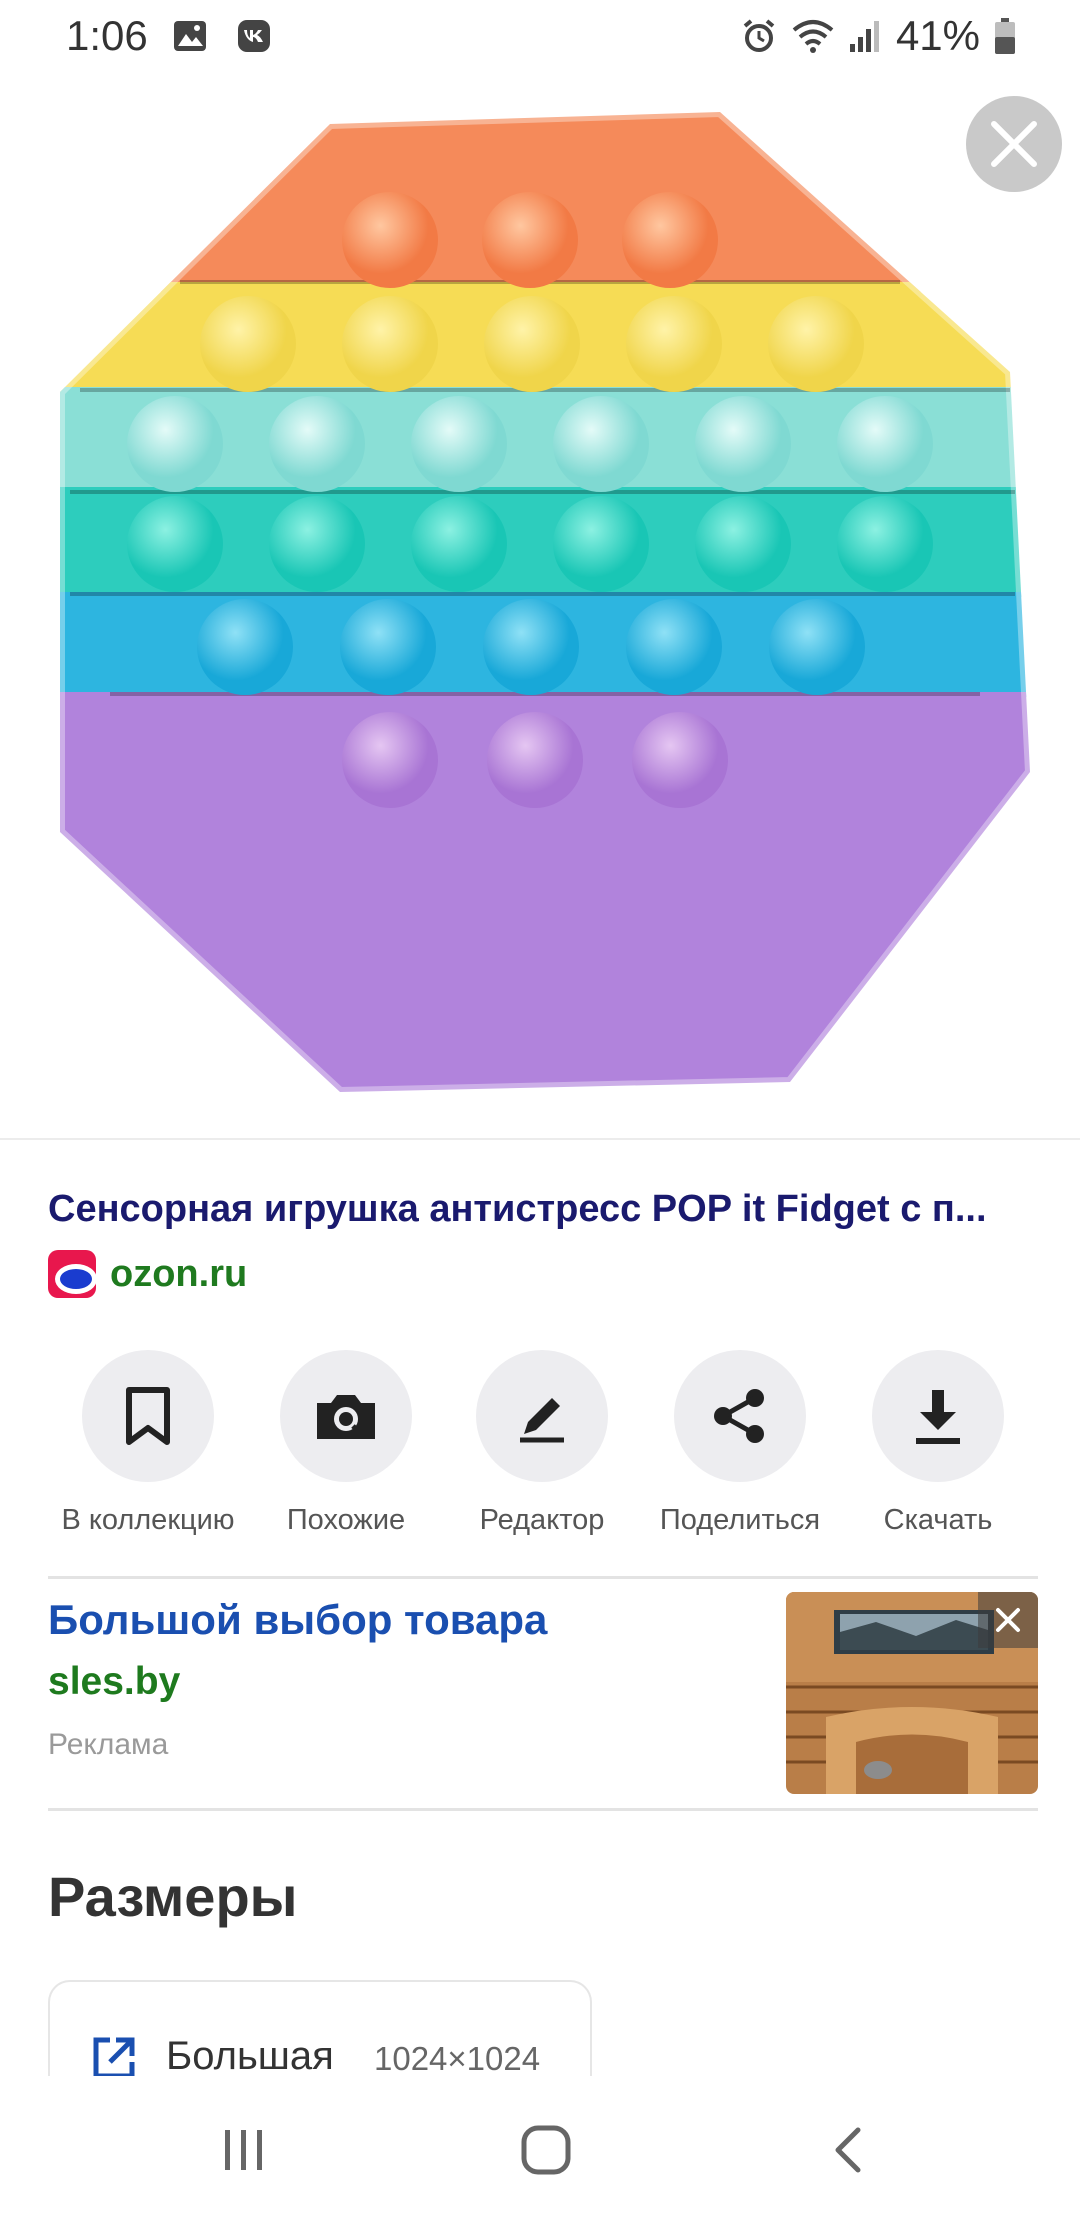 The image size is (1080, 2220). Describe the element at coordinates (740, 1520) in the screenshot. I see `action-label: Поделиться` at that location.